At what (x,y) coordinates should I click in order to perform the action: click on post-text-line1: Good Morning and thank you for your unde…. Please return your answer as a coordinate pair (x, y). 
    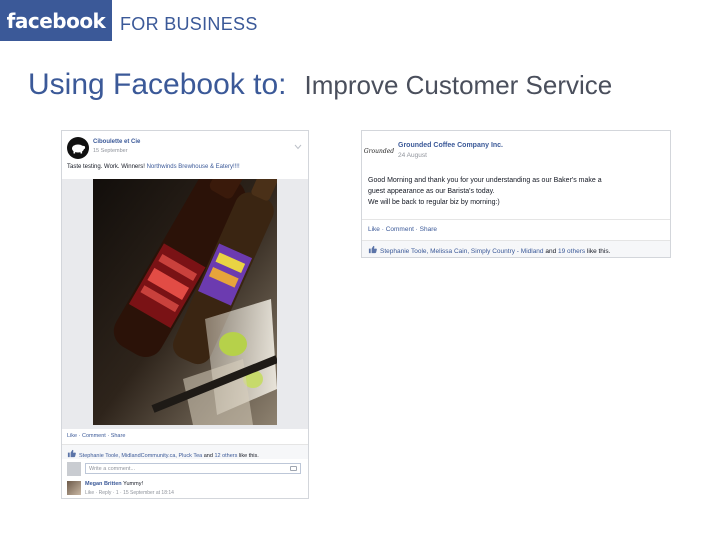
    Looking at the image, I should click on (485, 180).